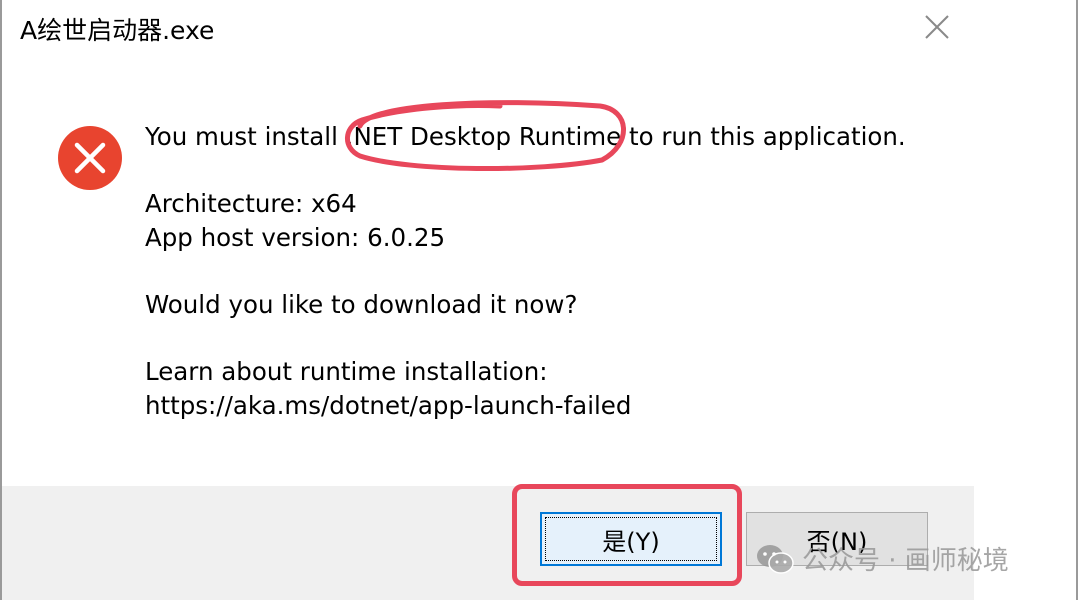 The image size is (1080, 600). Describe the element at coordinates (346, 371) in the screenshot. I see `learn-label: Learn about runtime installation:` at that location.